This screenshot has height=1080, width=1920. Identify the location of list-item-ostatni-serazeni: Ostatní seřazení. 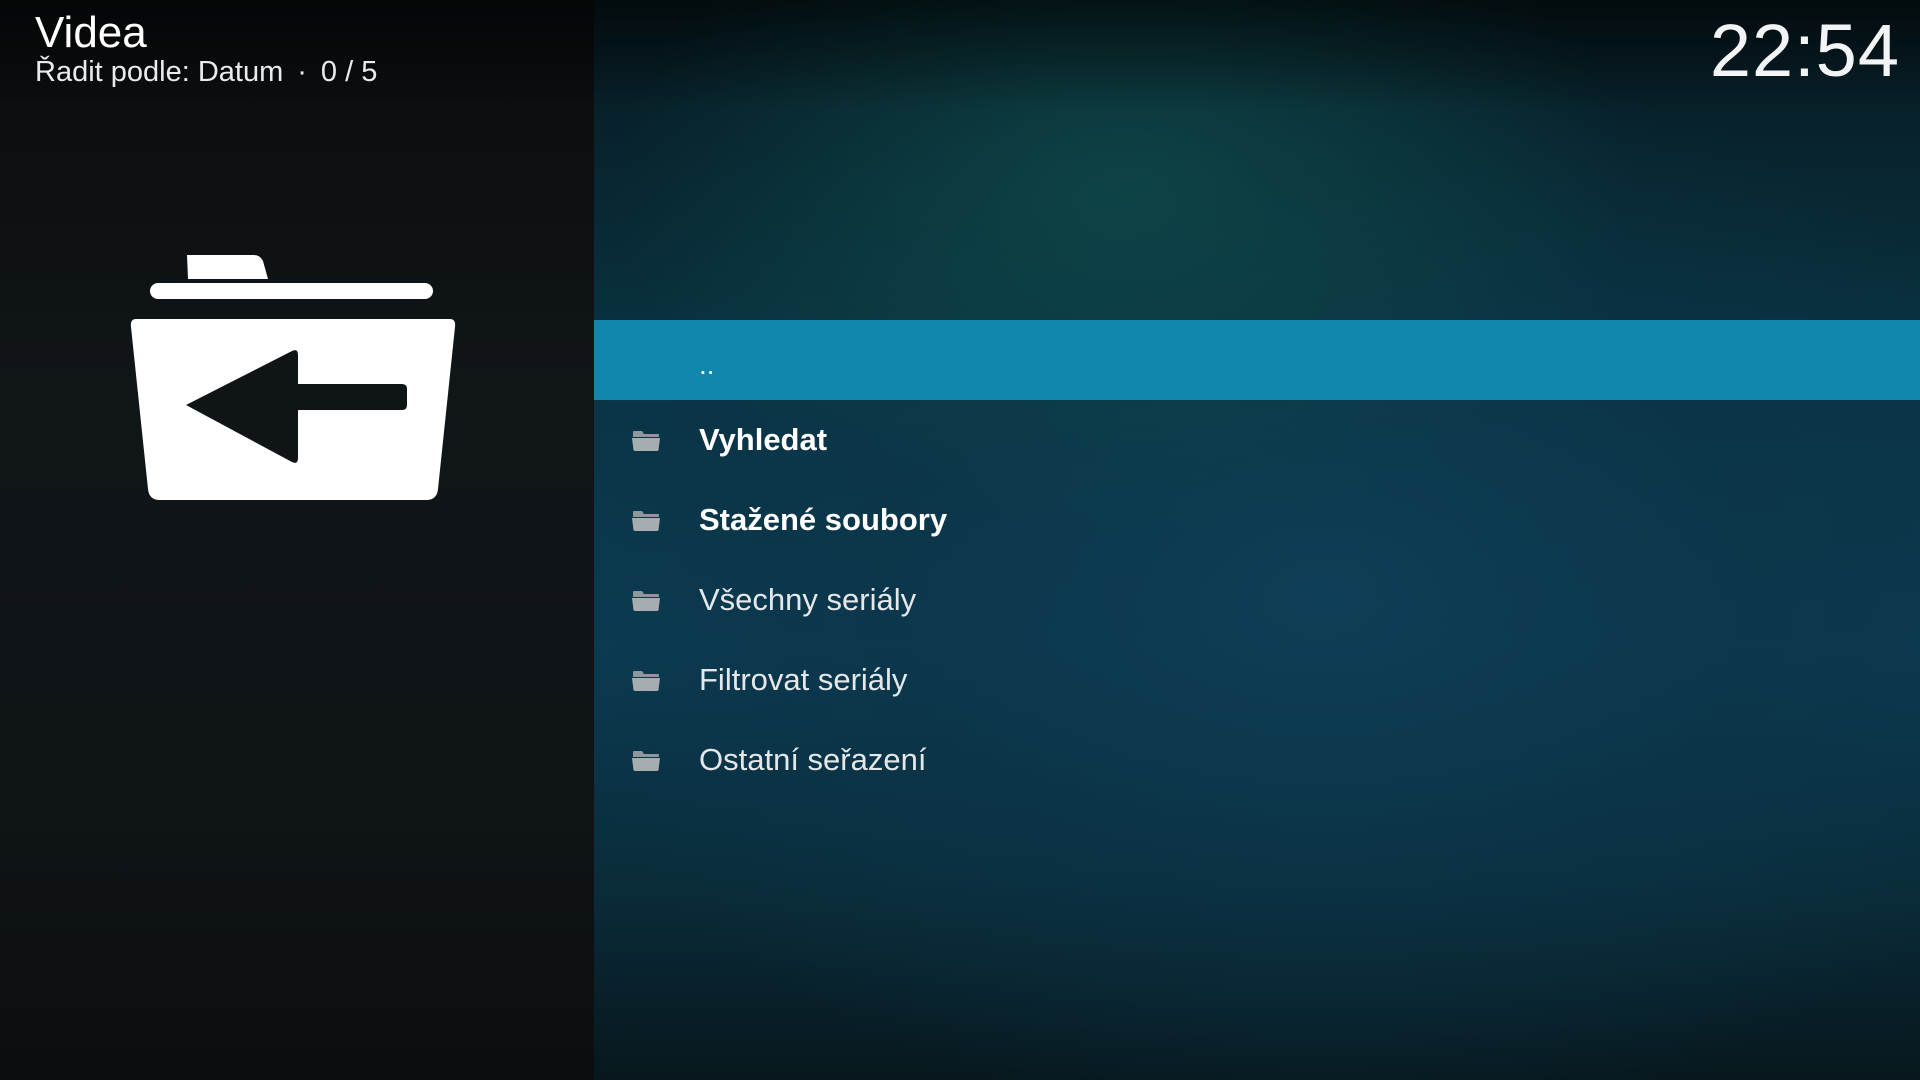
(1257, 760).